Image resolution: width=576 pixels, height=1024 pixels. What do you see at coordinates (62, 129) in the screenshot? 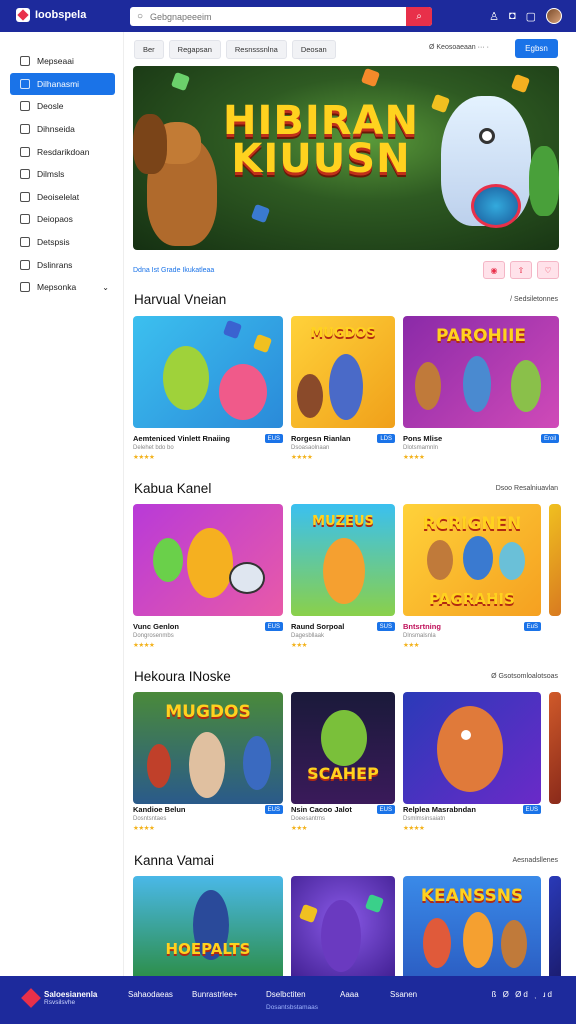
I see `sidebar-item-3: Dihnseida` at bounding box center [62, 129].